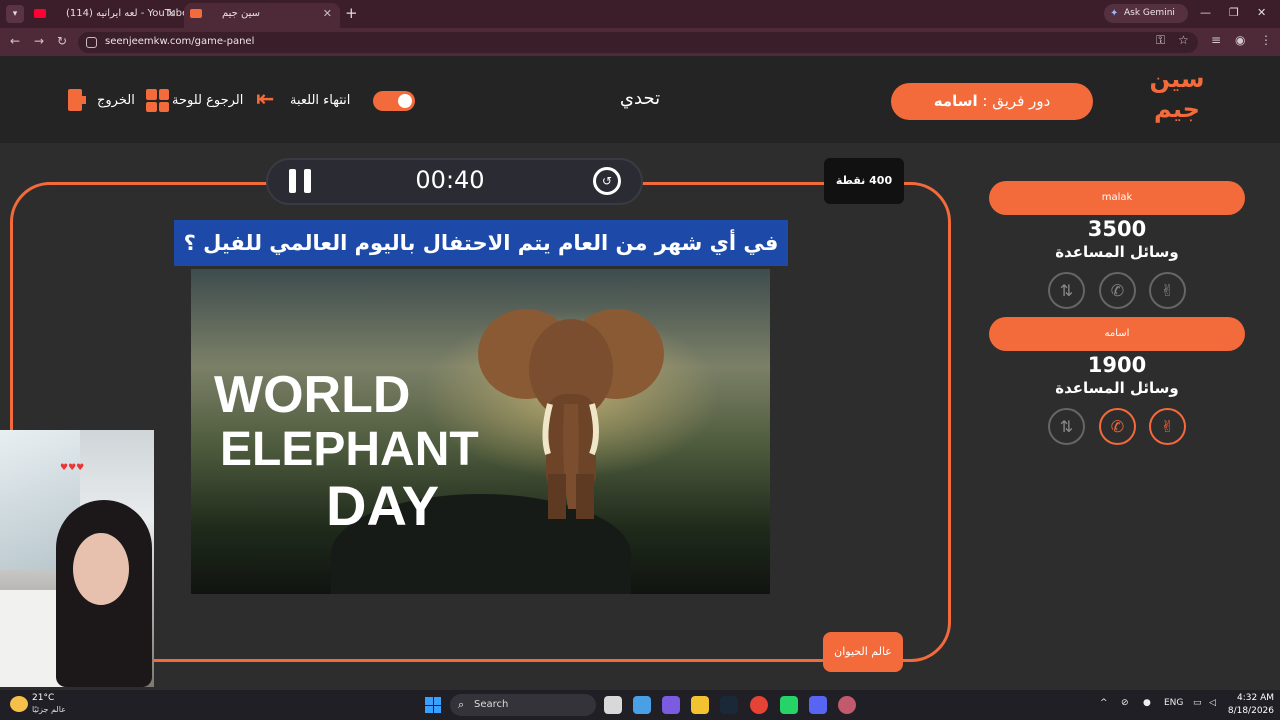 This screenshot has height=720, width=1280. I want to click on search-icon: ⌕, so click(461, 704).